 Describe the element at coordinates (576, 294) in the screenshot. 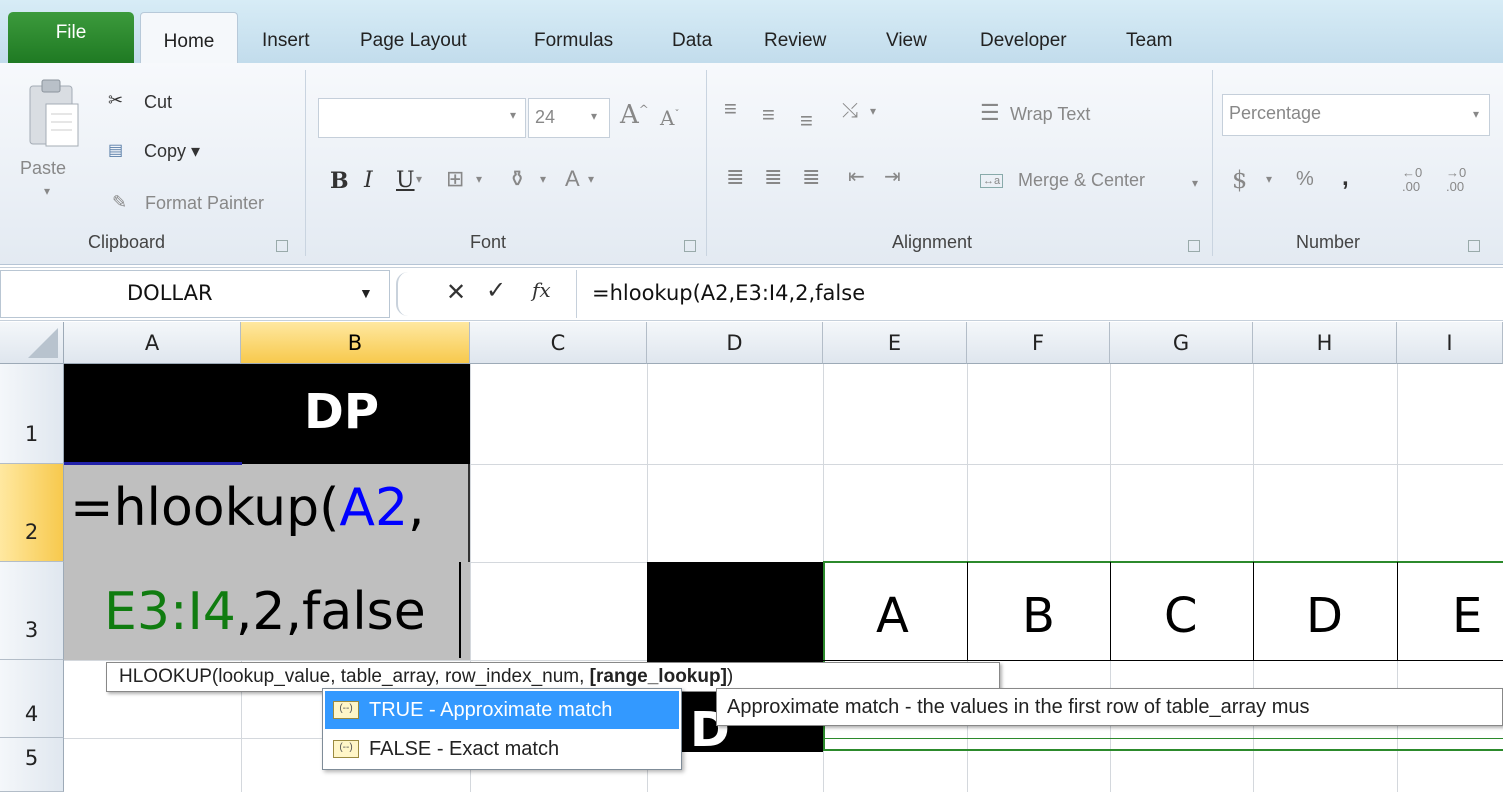

I see `formula-bar-divider` at that location.